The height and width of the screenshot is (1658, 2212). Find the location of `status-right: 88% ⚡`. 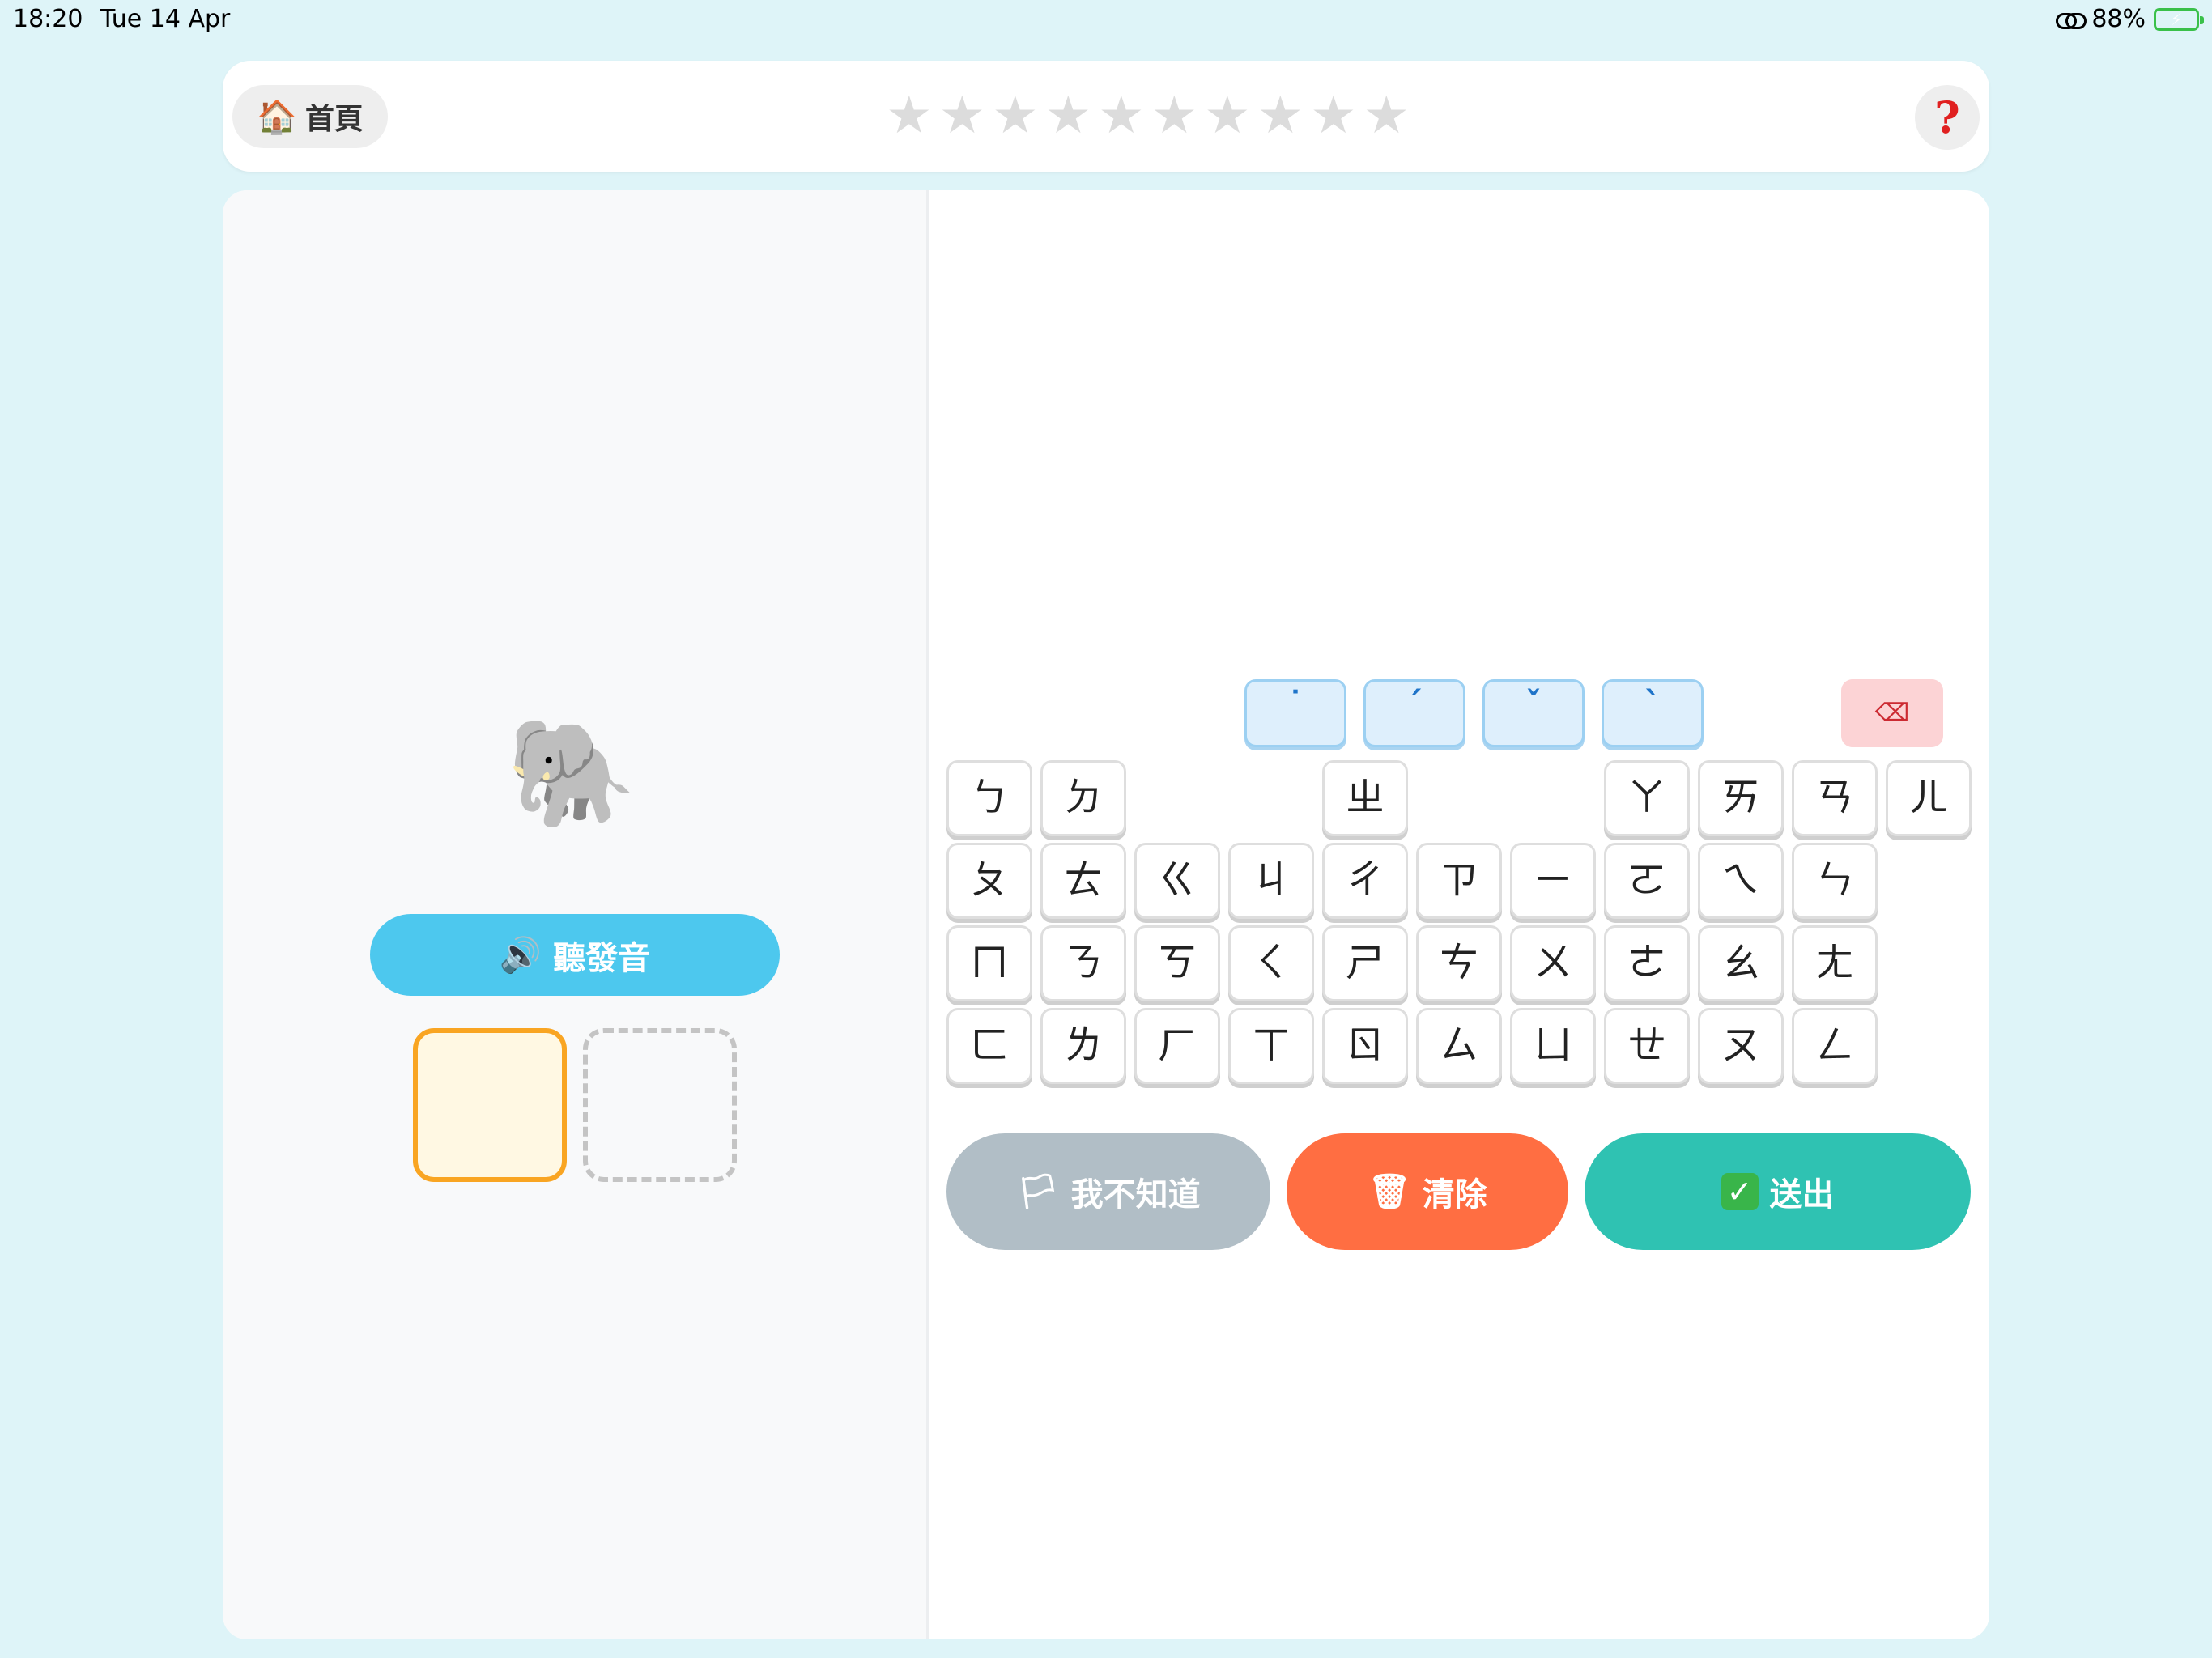

status-right: 88% ⚡ is located at coordinates (2130, 19).